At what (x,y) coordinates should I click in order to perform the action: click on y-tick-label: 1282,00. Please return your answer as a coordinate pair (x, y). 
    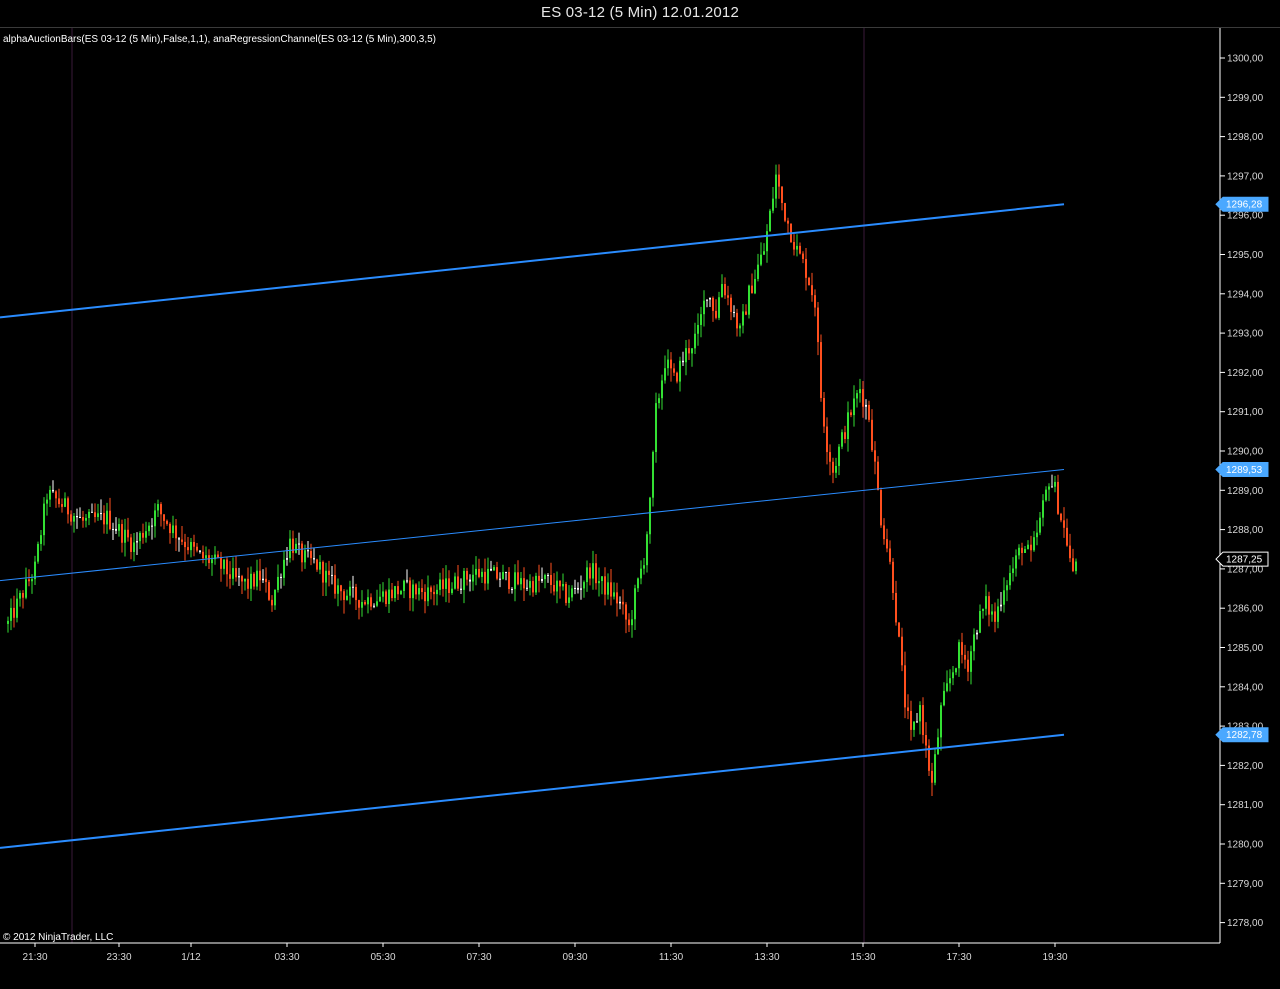
    Looking at the image, I should click on (1245, 766).